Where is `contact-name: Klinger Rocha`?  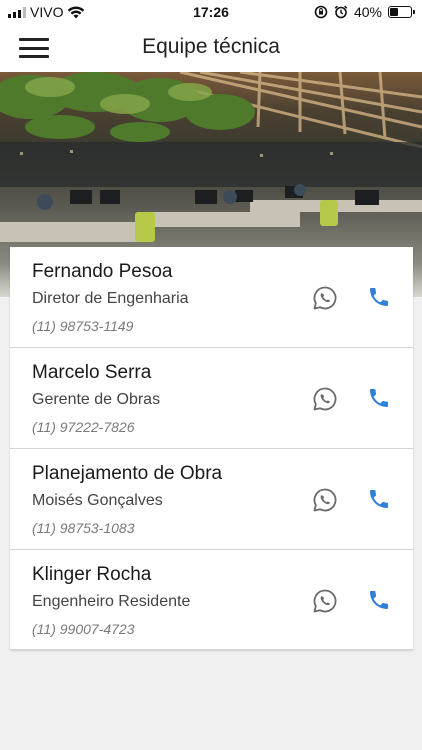
contact-name: Klinger Rocha is located at coordinates (92, 574).